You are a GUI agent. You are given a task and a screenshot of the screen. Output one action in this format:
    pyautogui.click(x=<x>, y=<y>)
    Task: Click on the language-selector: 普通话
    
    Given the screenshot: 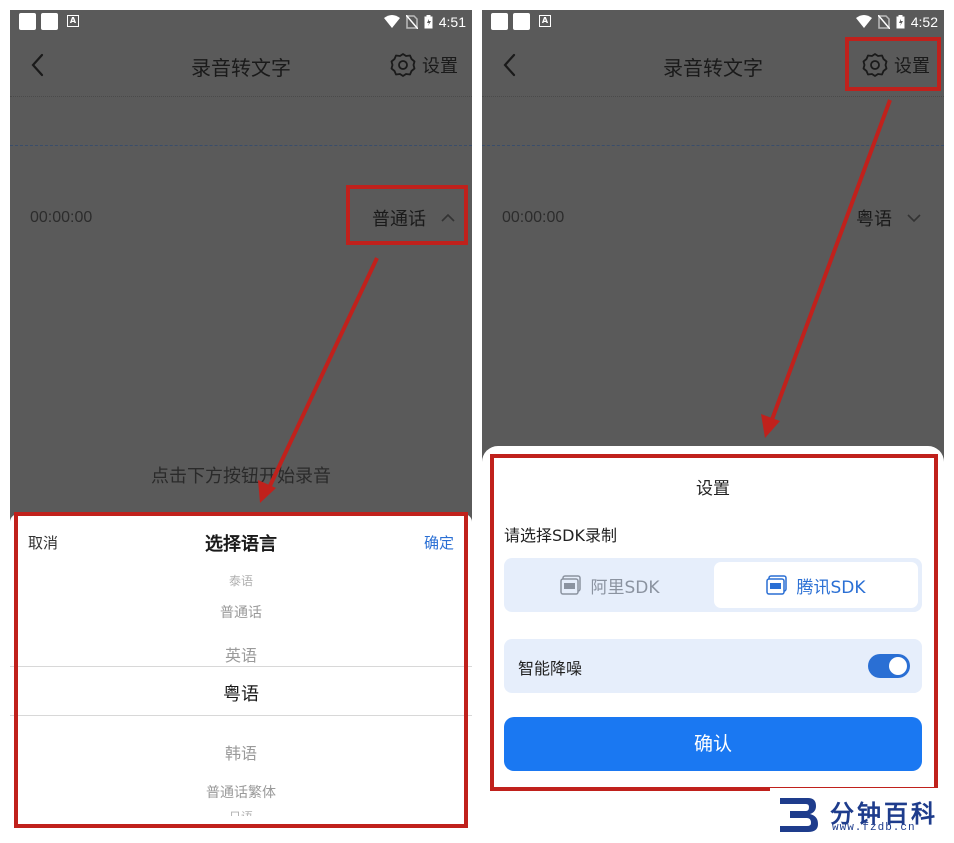 What is the action you would take?
    pyautogui.click(x=414, y=218)
    